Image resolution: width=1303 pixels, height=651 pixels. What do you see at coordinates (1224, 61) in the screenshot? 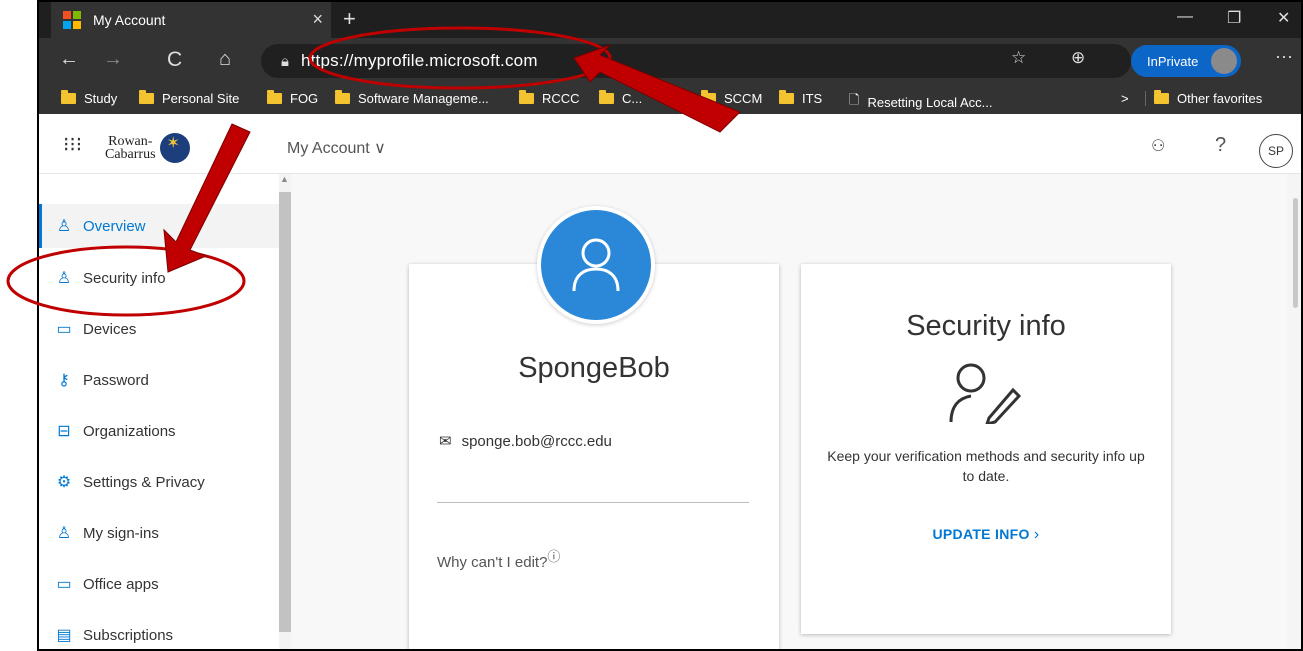
I see `profile-avatar-icon` at bounding box center [1224, 61].